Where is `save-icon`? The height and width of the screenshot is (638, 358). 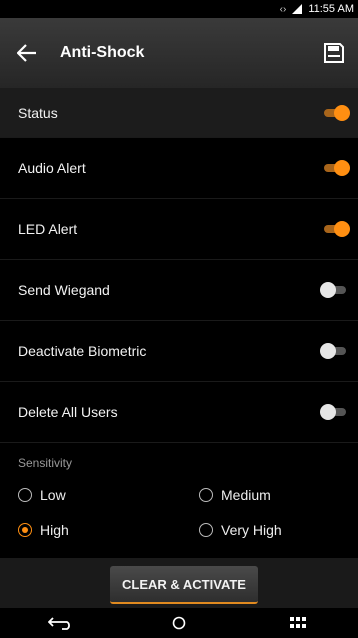
save-icon is located at coordinates (334, 53).